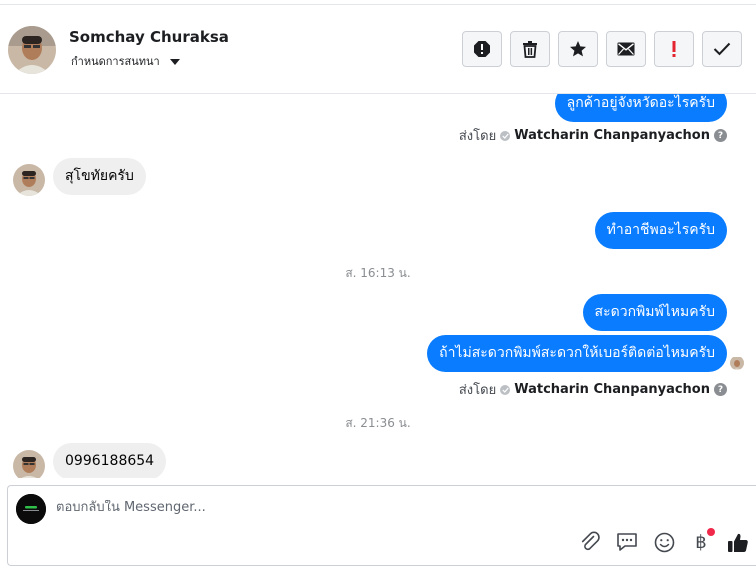  What do you see at coordinates (654, 312) in the screenshot?
I see `outgoing-message: สะดวกพิมพ์ไหมครับ` at bounding box center [654, 312].